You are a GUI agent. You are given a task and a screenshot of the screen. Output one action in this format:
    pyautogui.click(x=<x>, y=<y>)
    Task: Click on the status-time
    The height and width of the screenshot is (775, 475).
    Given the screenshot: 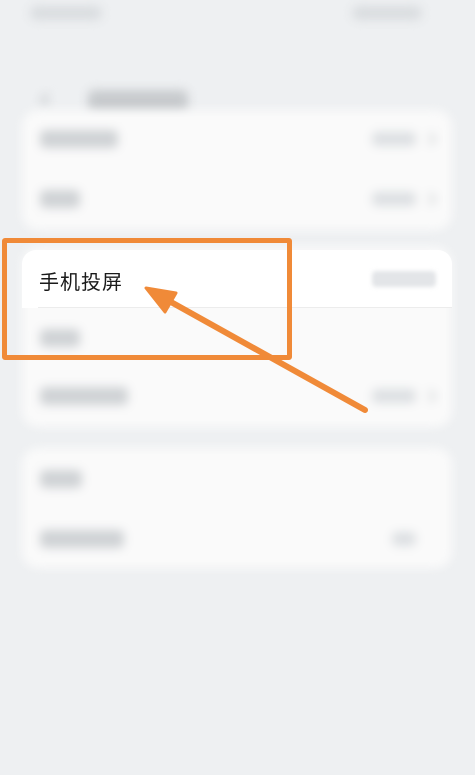 What is the action you would take?
    pyautogui.click(x=66, y=13)
    